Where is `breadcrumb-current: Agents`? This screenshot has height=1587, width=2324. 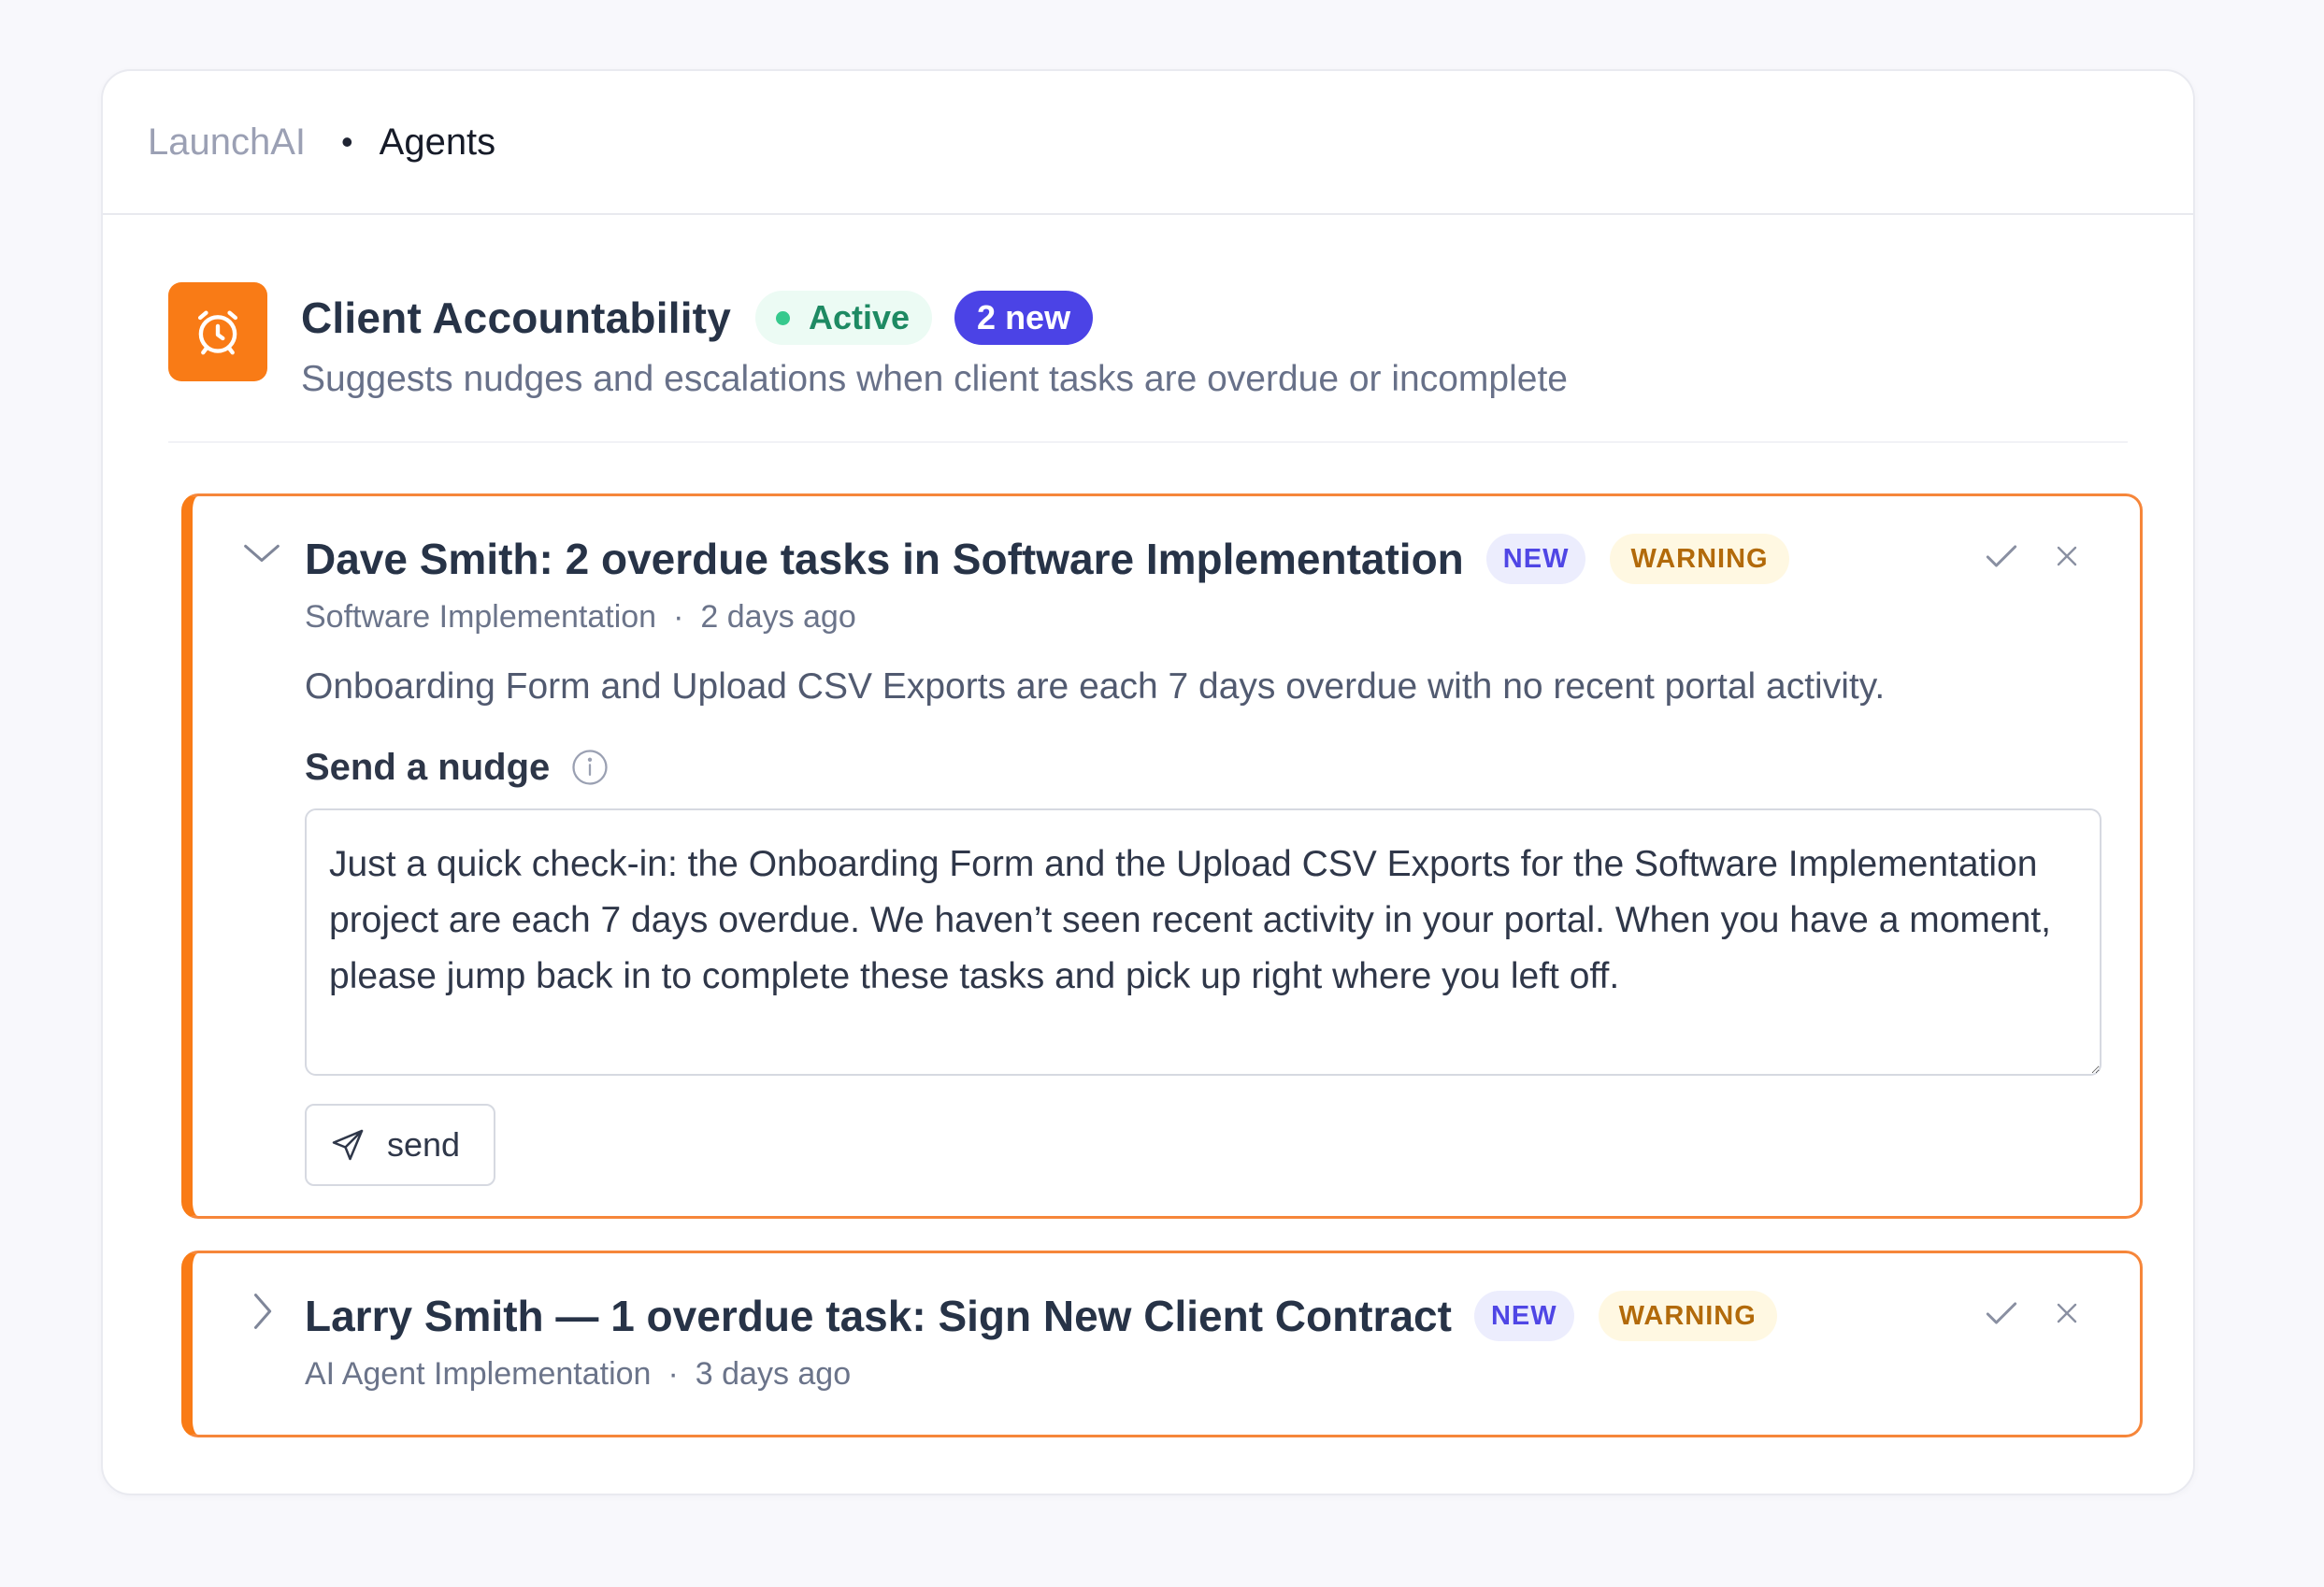 breadcrumb-current: Agents is located at coordinates (438, 142).